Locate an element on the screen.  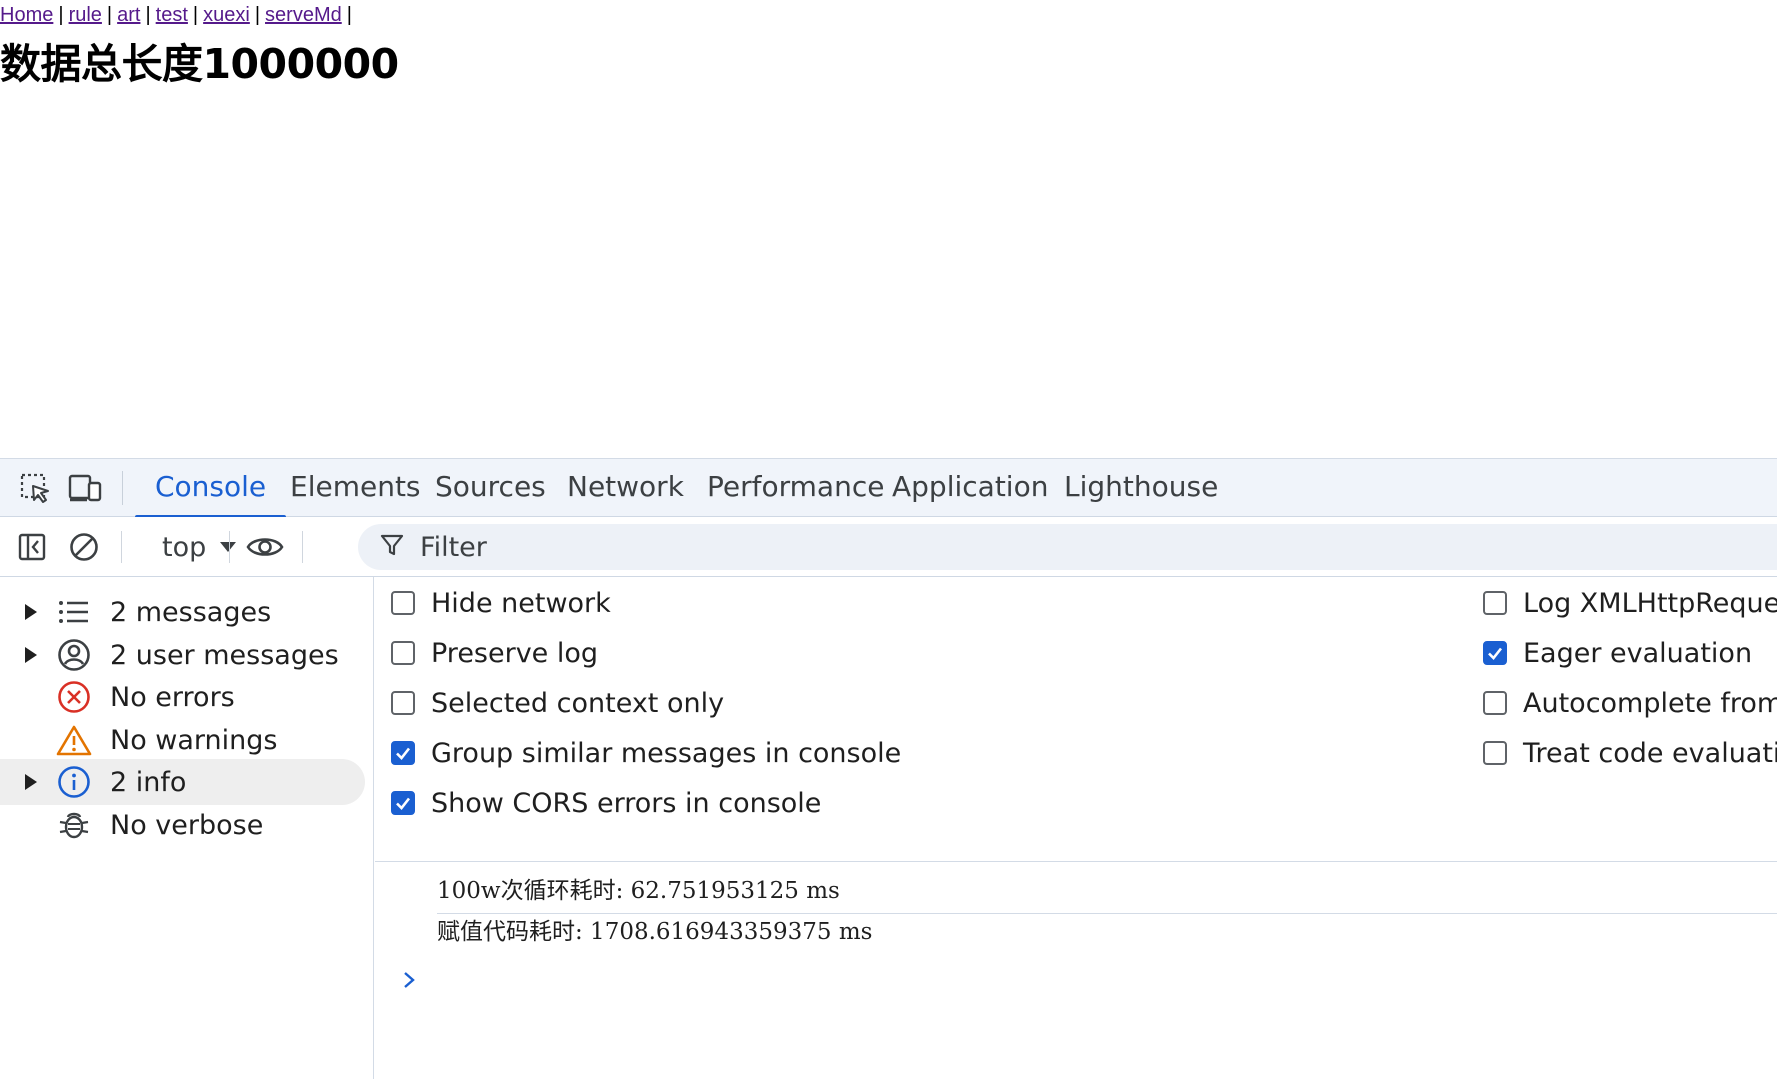
tab-lighthouse: Lighthouse is located at coordinates (1141, 488).